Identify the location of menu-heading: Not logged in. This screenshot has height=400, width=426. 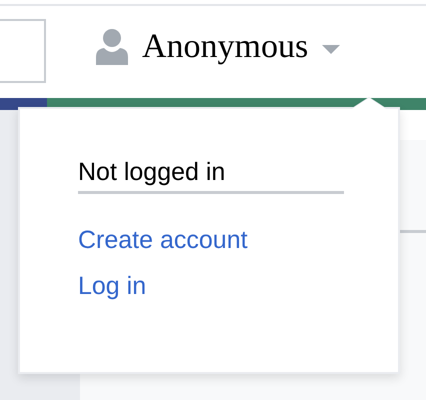
(211, 175).